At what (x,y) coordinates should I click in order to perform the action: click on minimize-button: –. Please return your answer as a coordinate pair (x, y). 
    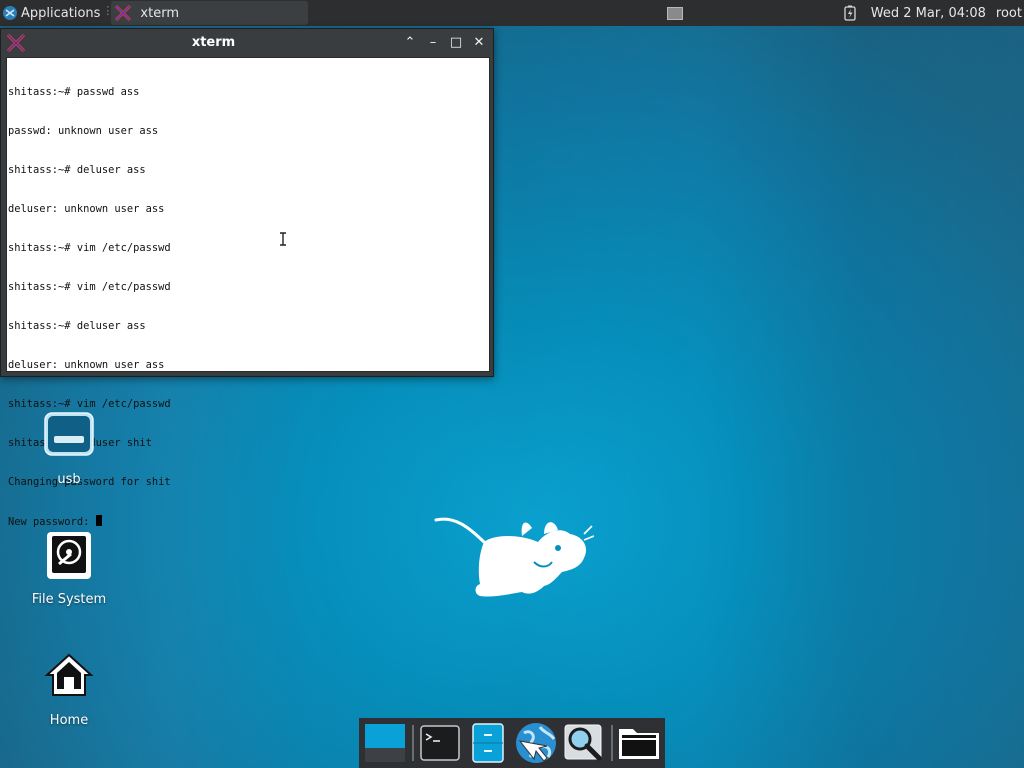
    Looking at the image, I should click on (433, 42).